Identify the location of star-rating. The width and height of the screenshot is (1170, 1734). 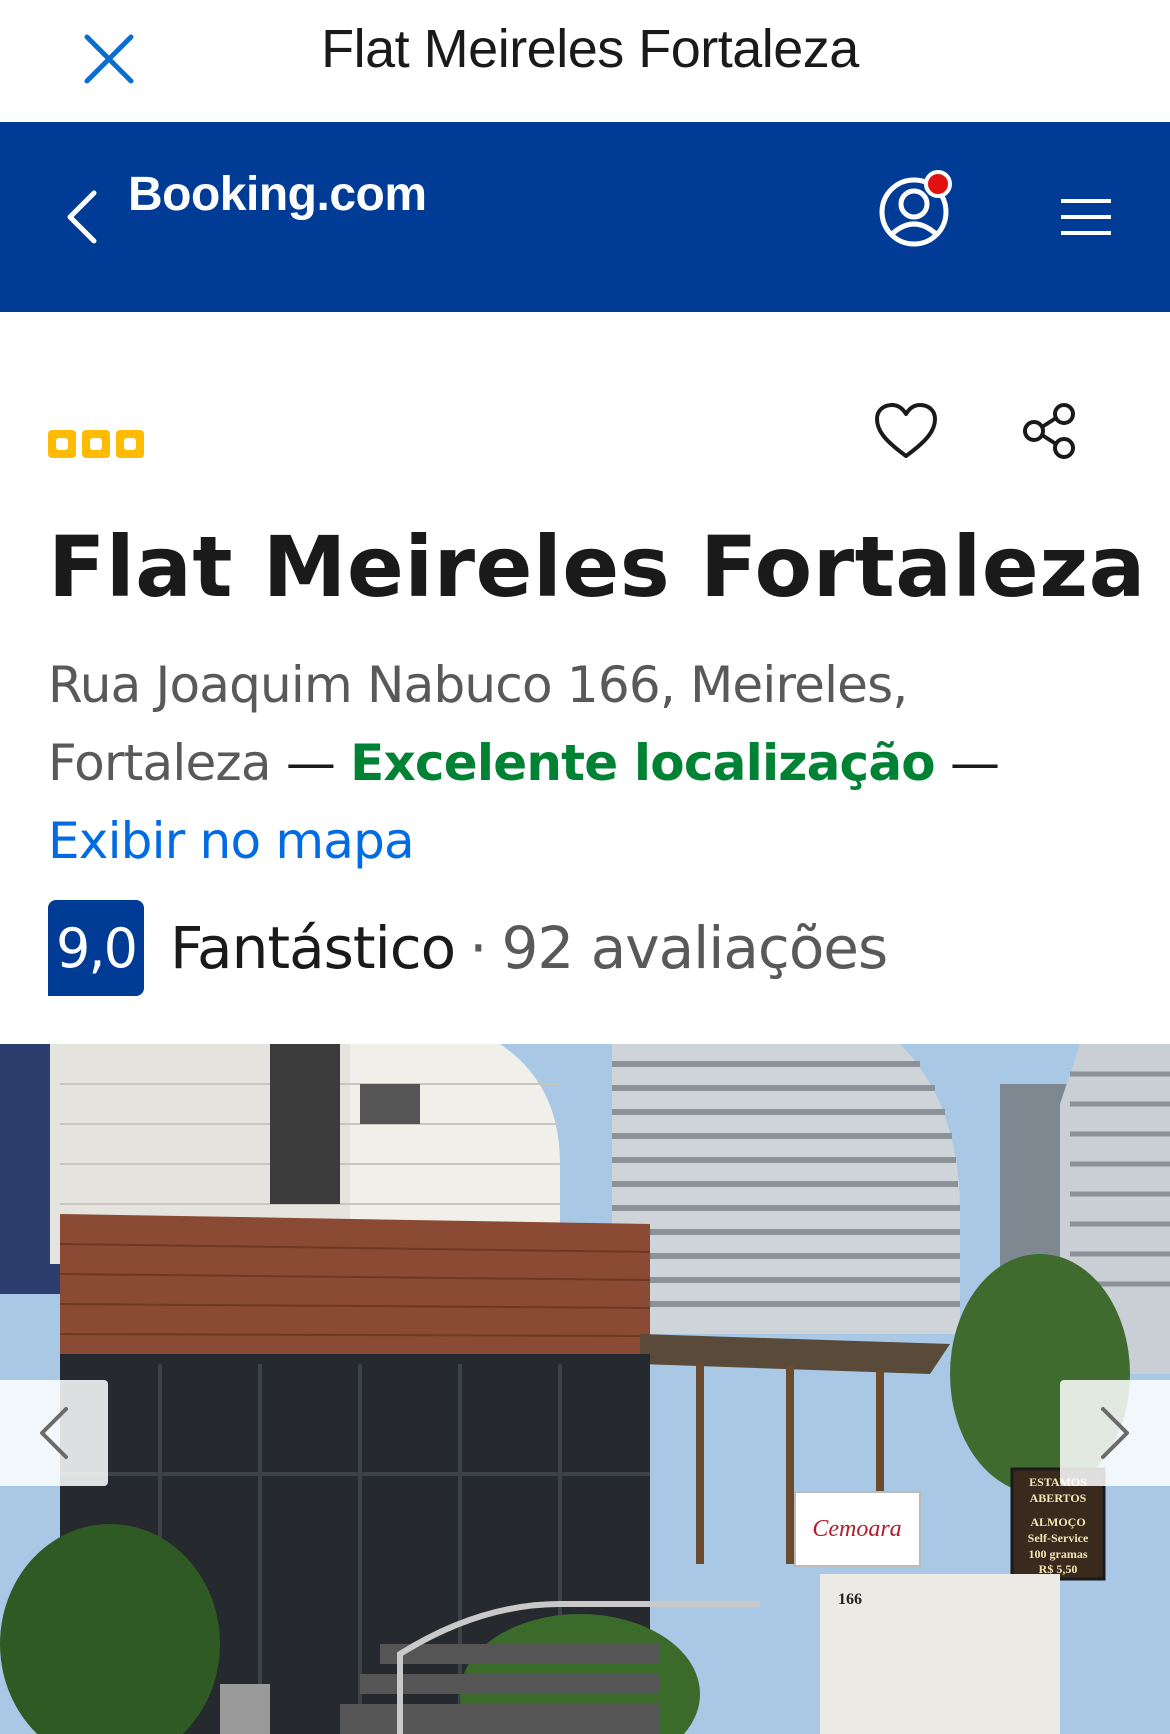
(96, 444).